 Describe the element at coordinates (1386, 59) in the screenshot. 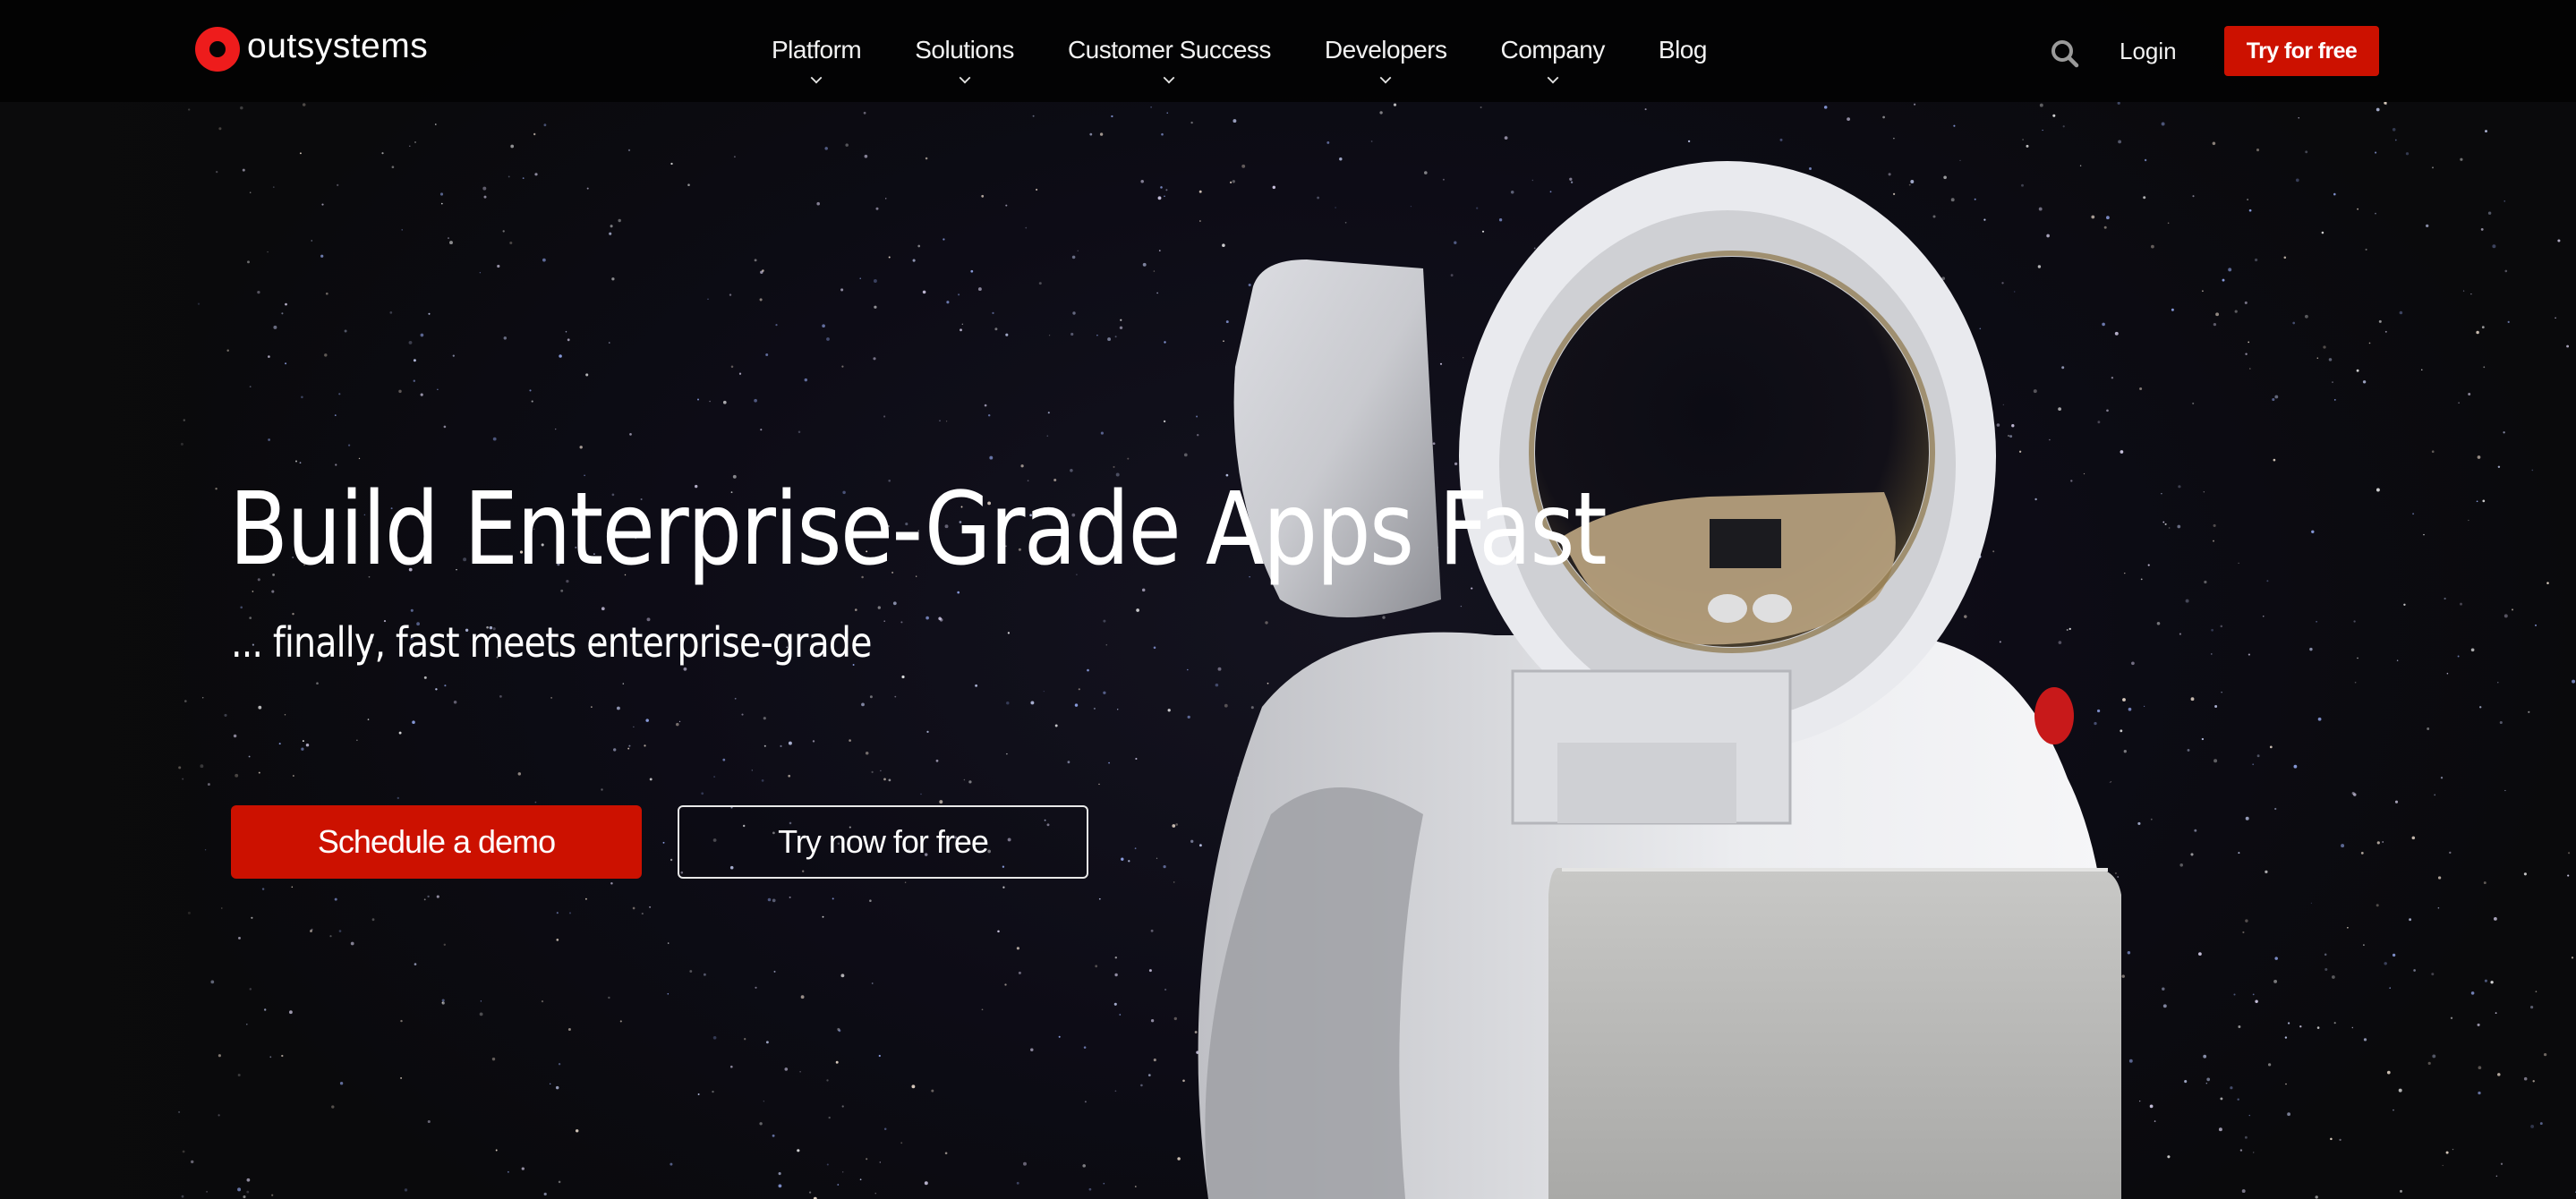

I see `nav-item-developers: Developers` at that location.